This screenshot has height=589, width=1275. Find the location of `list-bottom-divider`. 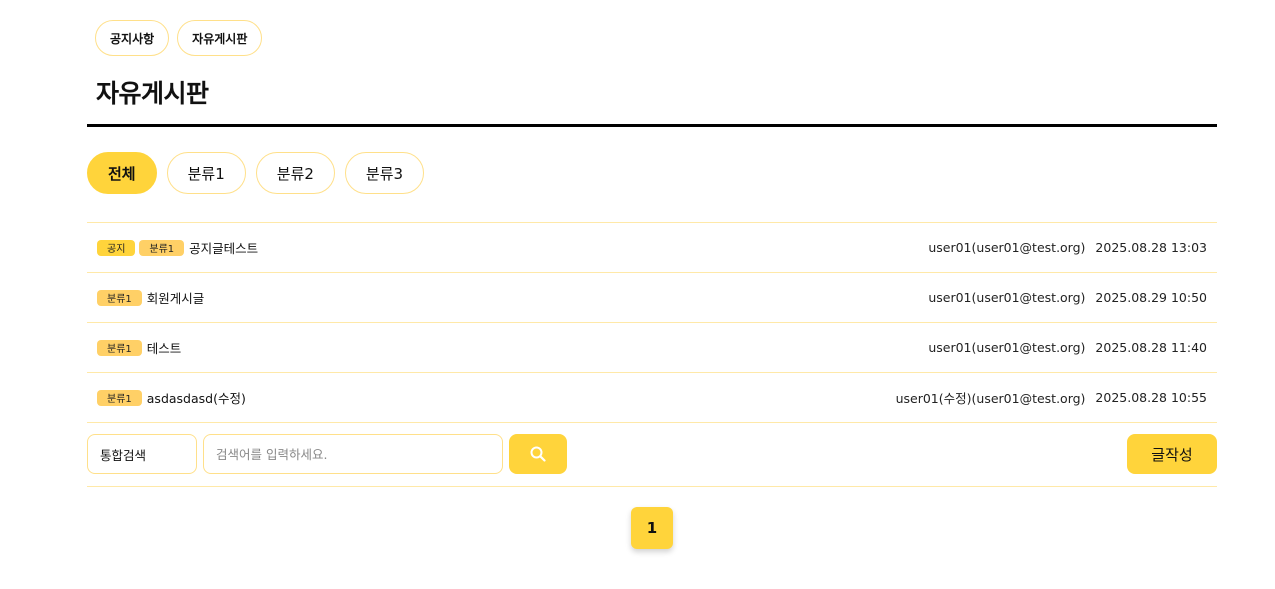

list-bottom-divider is located at coordinates (652, 486).